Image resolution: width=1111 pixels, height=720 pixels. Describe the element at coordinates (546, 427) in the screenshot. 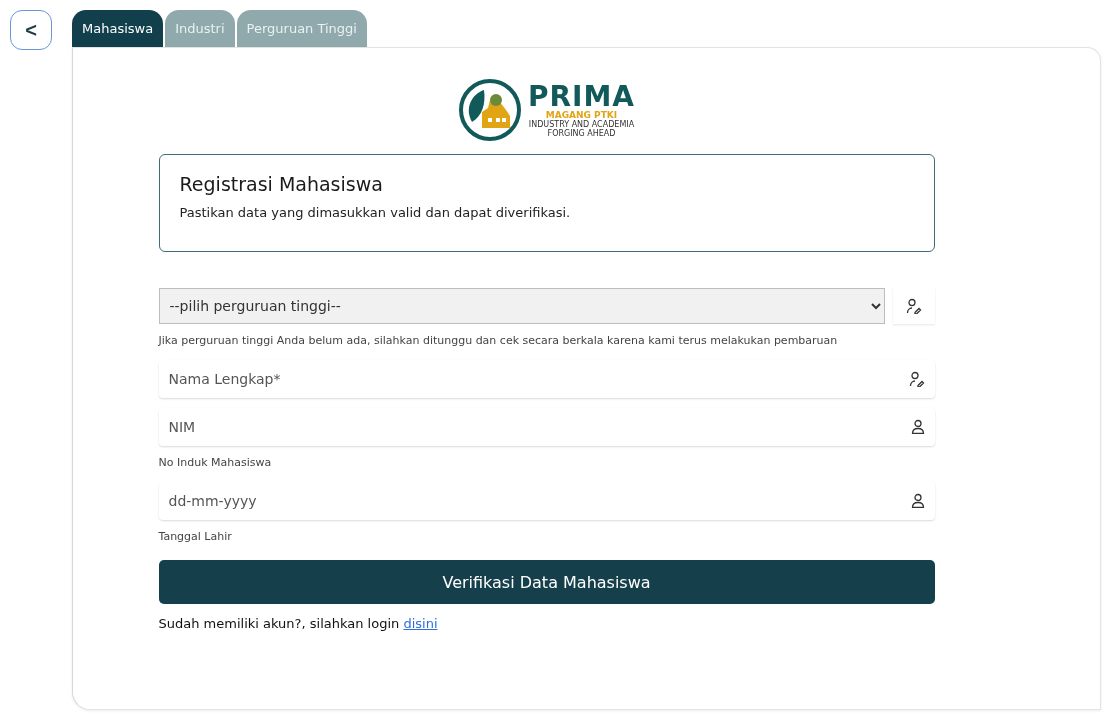

I see `input-field: NIM` at that location.